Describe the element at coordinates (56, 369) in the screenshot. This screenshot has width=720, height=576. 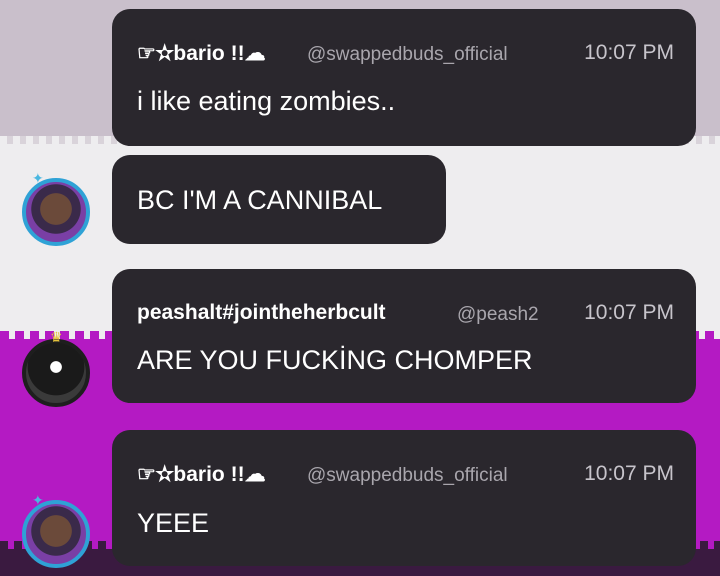
I see `peashalt-avatar-icon: ♛` at that location.